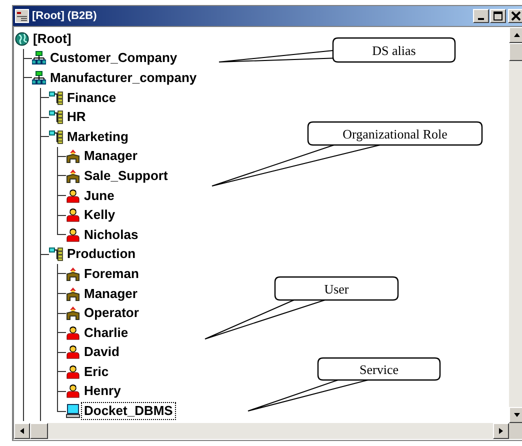  Describe the element at coordinates (99, 195) in the screenshot. I see `tree-item: June` at that location.